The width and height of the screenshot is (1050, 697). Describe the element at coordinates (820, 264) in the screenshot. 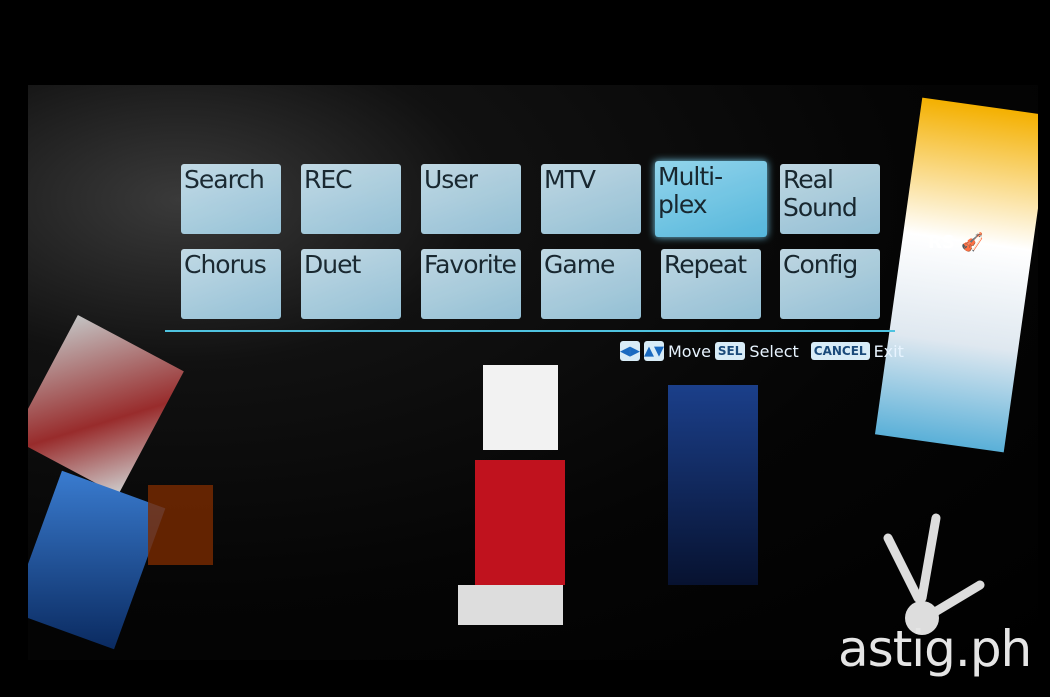

I see `tile-label: Config` at that location.